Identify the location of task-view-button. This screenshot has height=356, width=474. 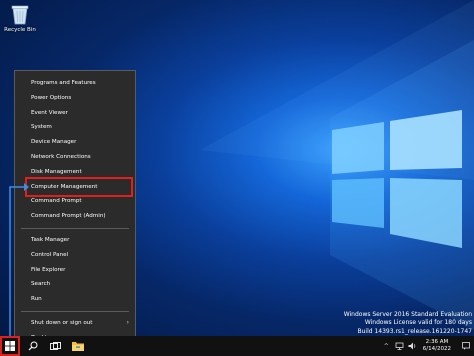
(55, 346).